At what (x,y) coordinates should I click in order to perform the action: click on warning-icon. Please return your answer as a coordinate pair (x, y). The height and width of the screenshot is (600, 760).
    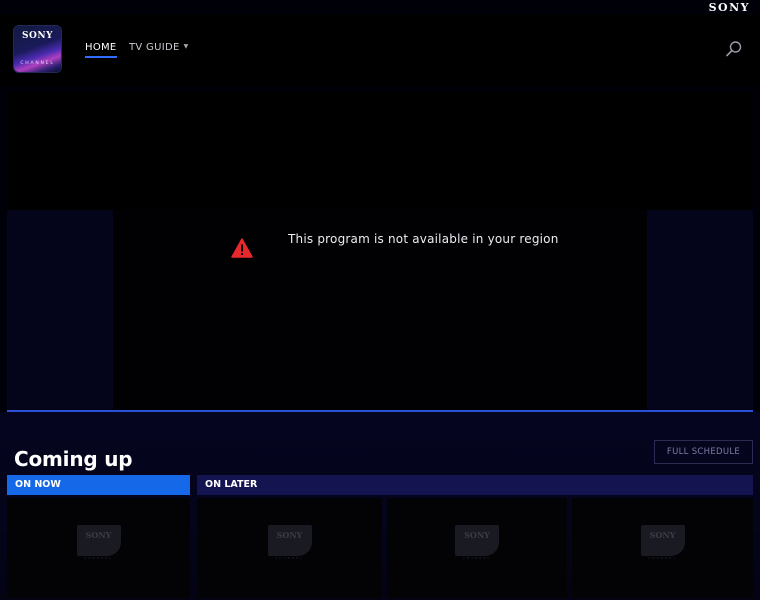
    Looking at the image, I should click on (242, 248).